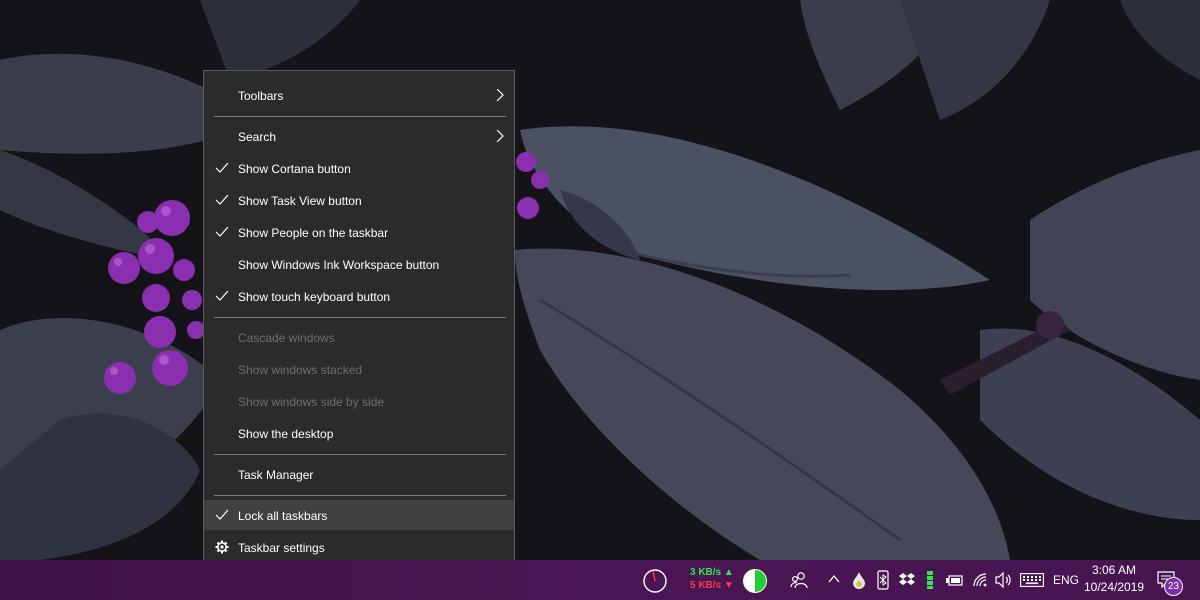 The image size is (1200, 600). I want to click on power-icon, so click(955, 580).